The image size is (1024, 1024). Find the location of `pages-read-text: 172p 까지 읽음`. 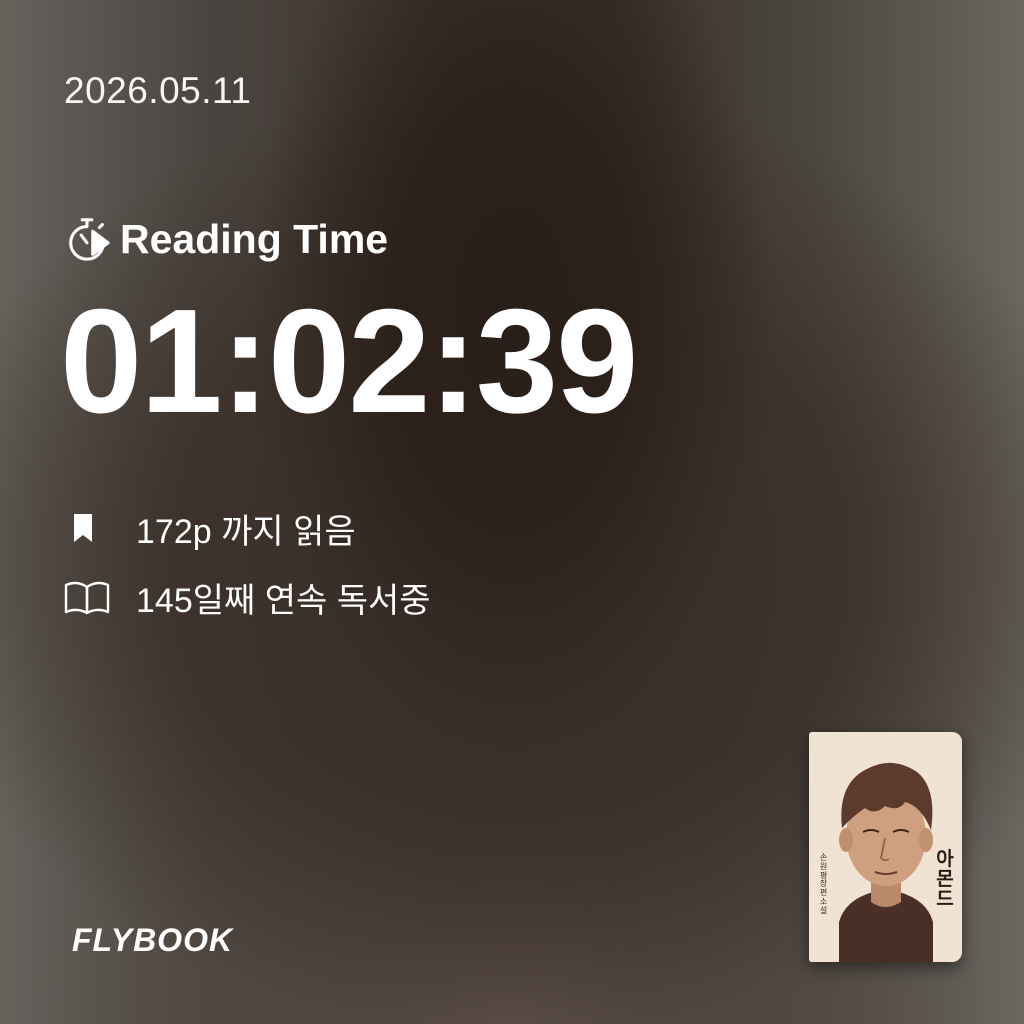

pages-read-text: 172p 까지 읽음 is located at coordinates (246, 531).